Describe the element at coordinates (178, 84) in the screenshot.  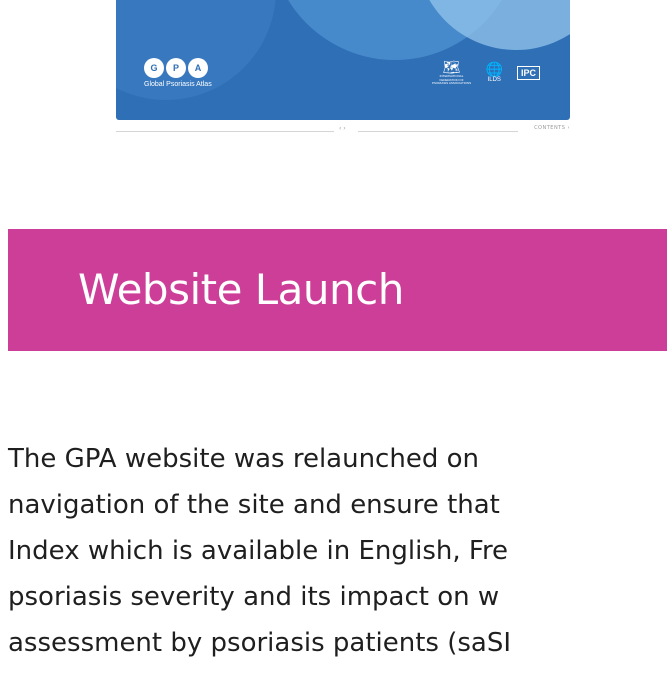
I see `gpa-caption: Global Psoriasis Atlas` at that location.